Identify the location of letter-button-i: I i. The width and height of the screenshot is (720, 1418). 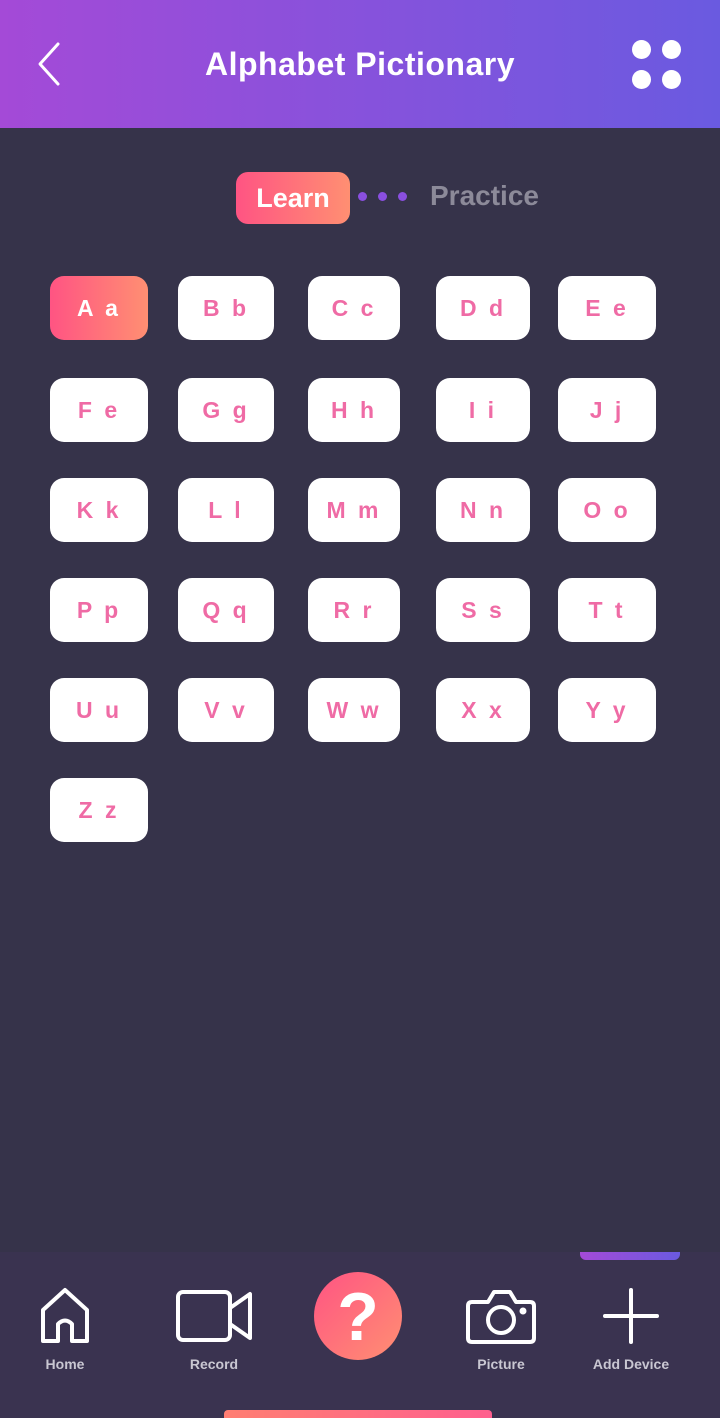
(483, 410).